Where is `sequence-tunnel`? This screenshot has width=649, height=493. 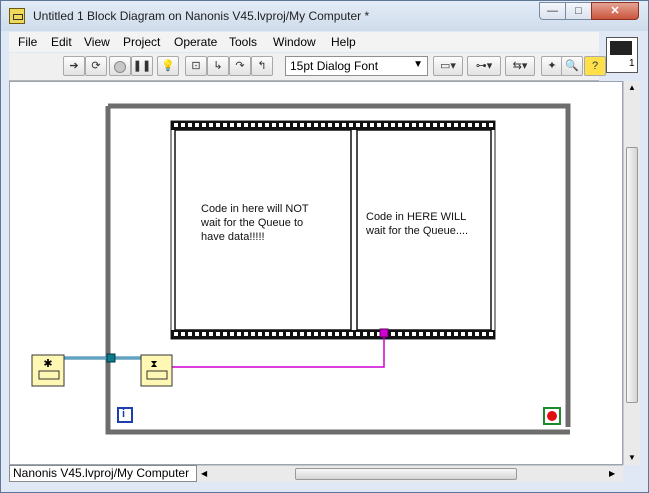 sequence-tunnel is located at coordinates (384, 333).